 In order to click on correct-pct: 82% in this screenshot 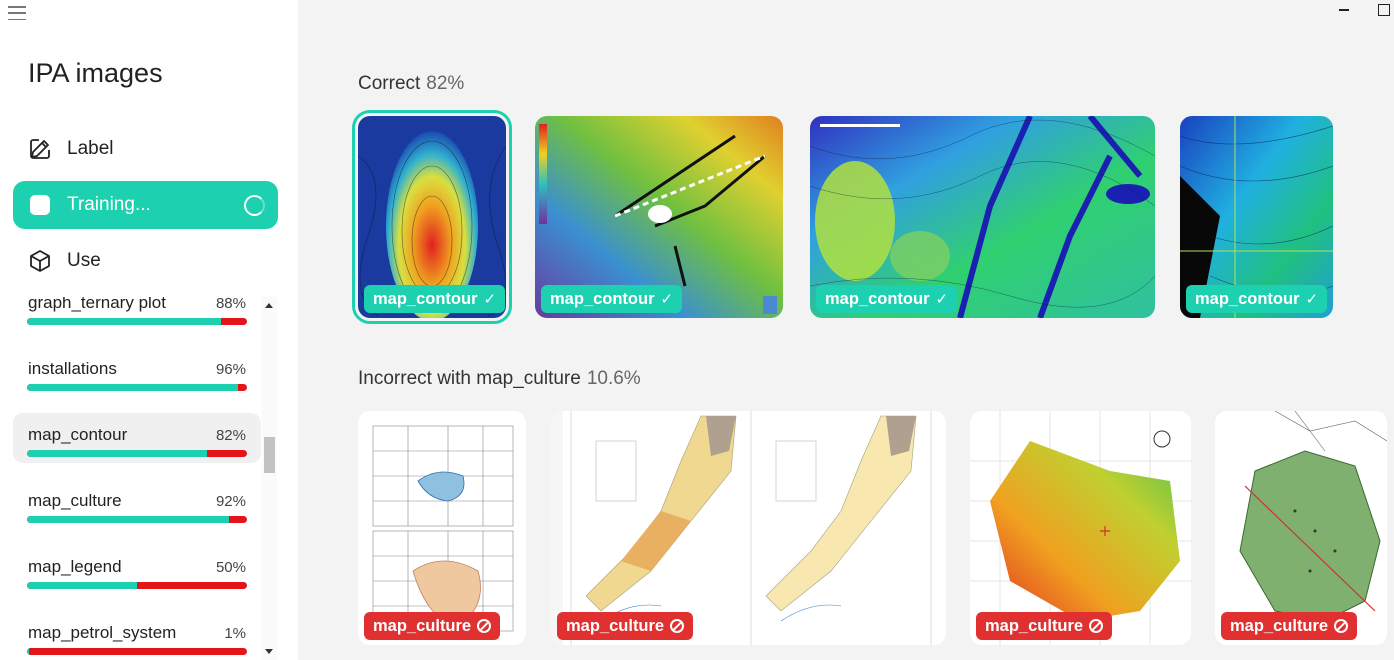, I will do `click(445, 83)`.